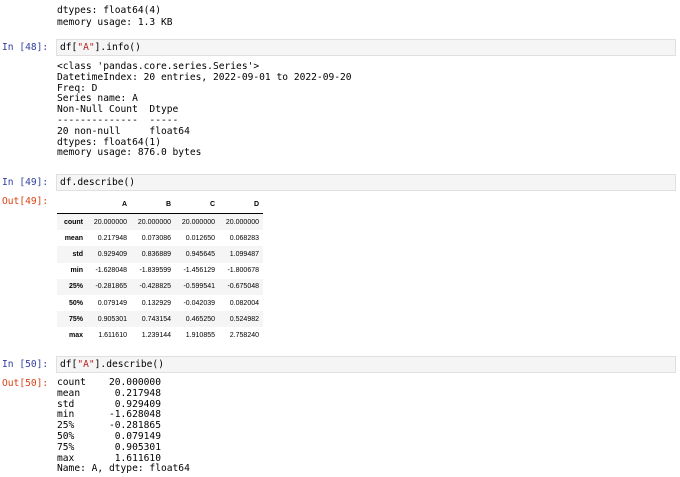 Image resolution: width=680 pixels, height=477 pixels. Describe the element at coordinates (155, 271) in the screenshot. I see `table-cell: -1.839599` at that location.